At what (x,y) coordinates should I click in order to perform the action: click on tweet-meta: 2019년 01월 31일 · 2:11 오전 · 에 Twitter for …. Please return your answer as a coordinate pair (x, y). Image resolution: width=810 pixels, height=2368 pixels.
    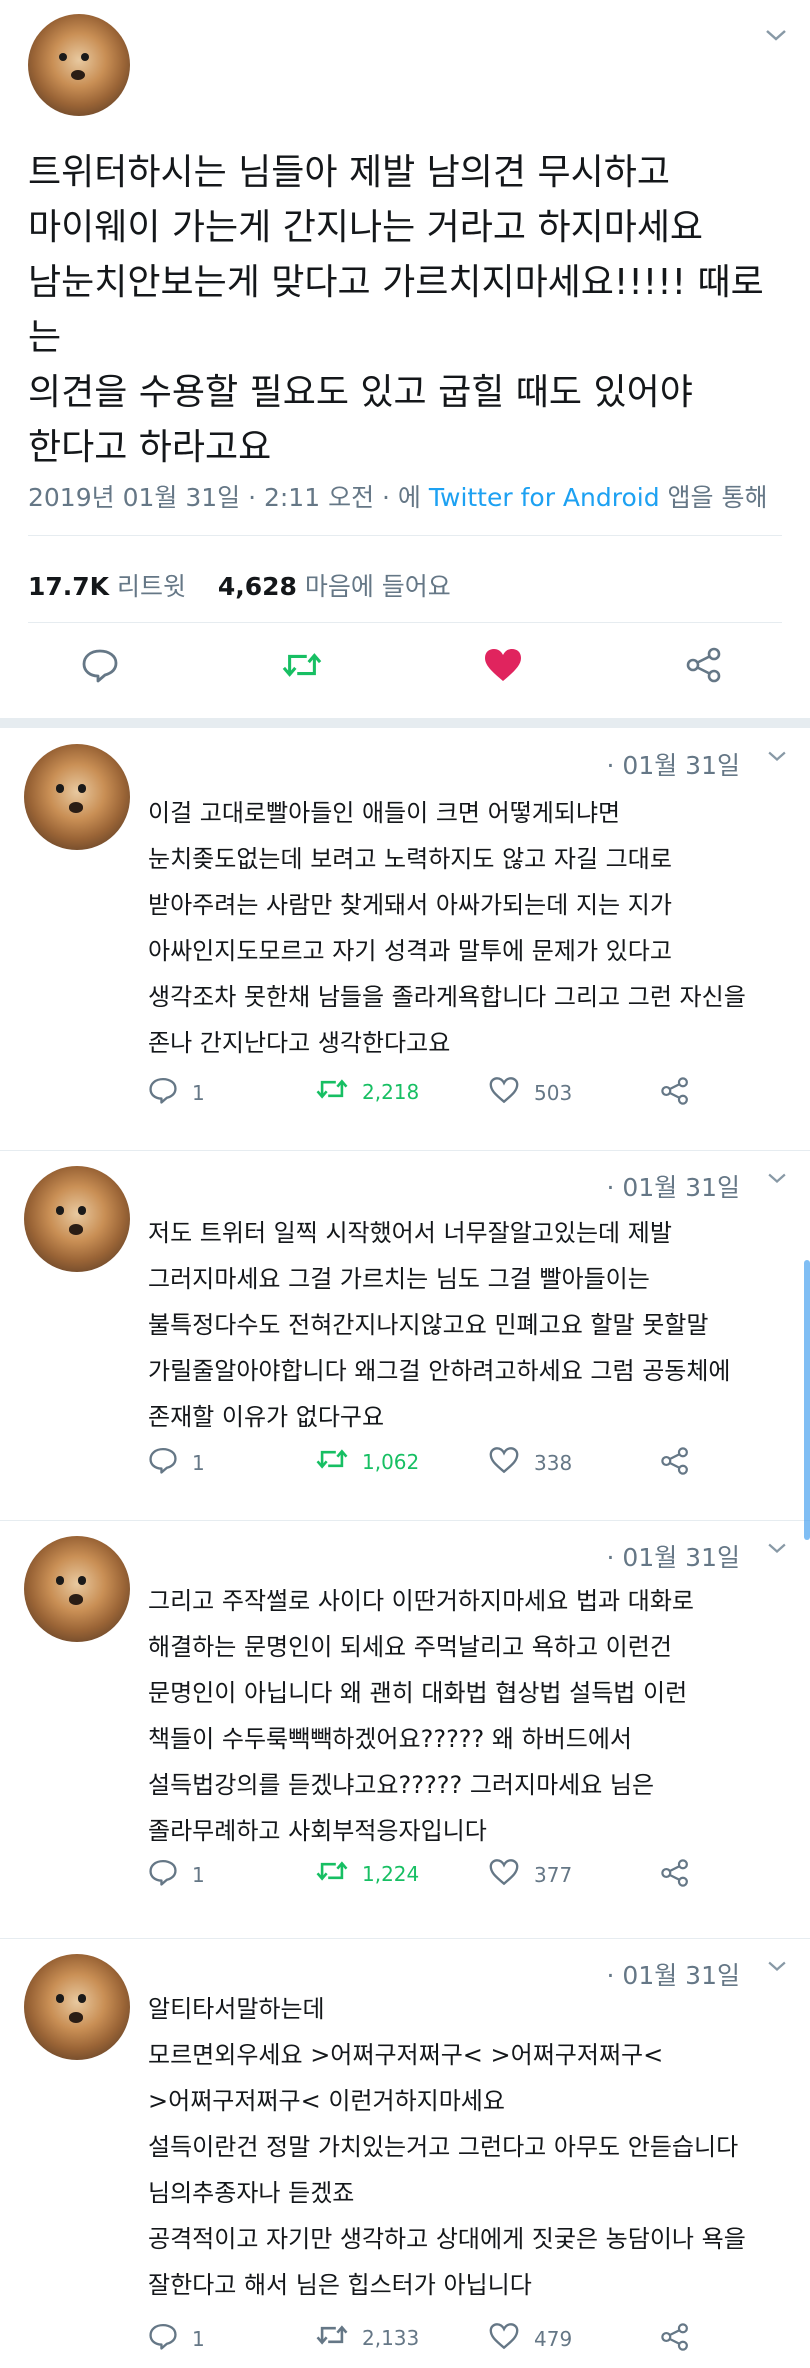
    Looking at the image, I should click on (397, 496).